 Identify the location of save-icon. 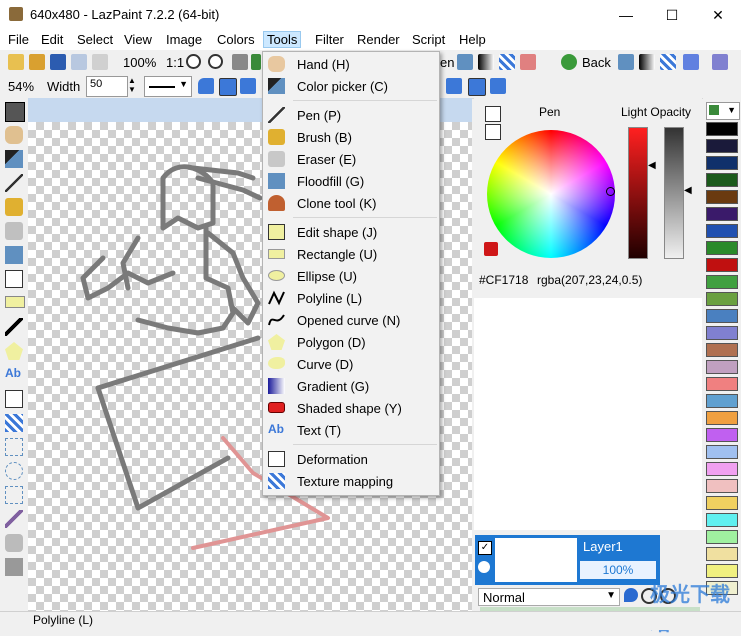
(58, 62).